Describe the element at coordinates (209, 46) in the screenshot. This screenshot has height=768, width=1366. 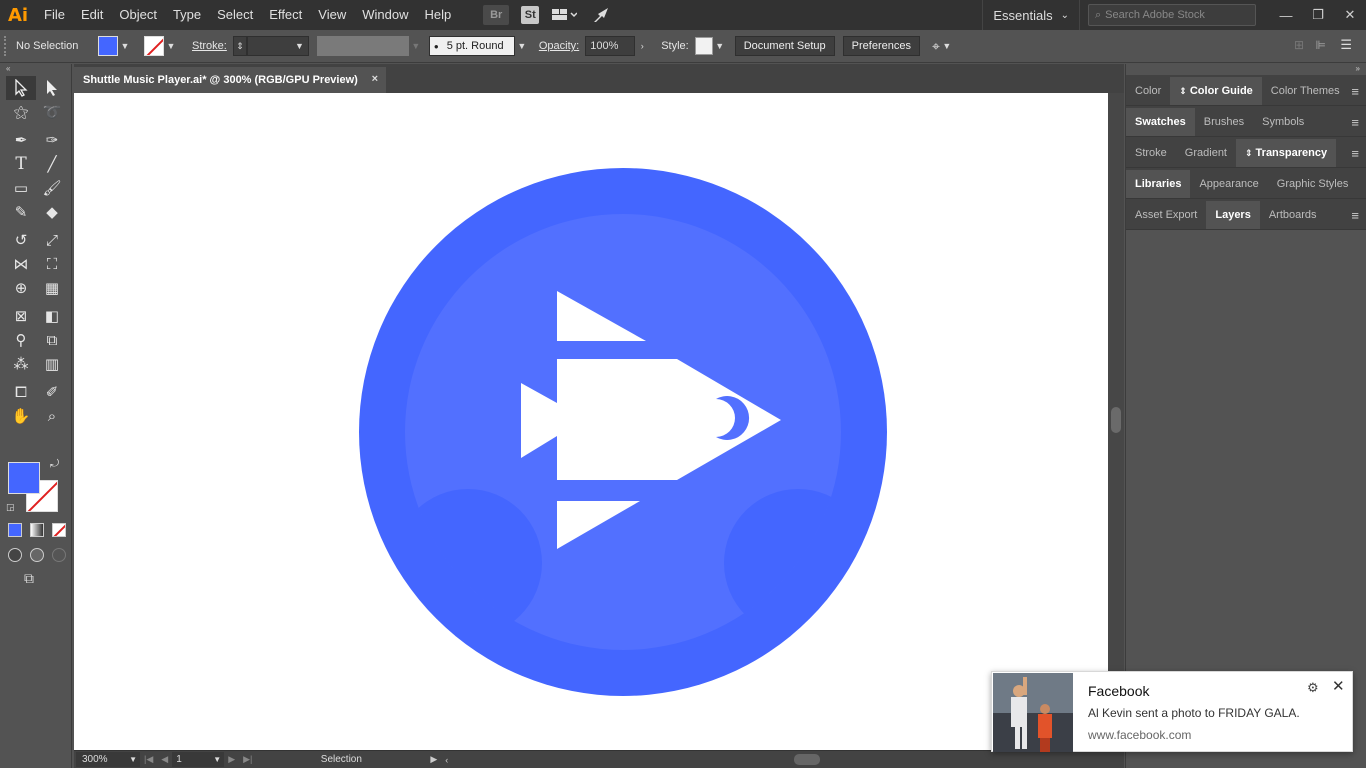
I see `stroke-label: Stroke:` at that location.